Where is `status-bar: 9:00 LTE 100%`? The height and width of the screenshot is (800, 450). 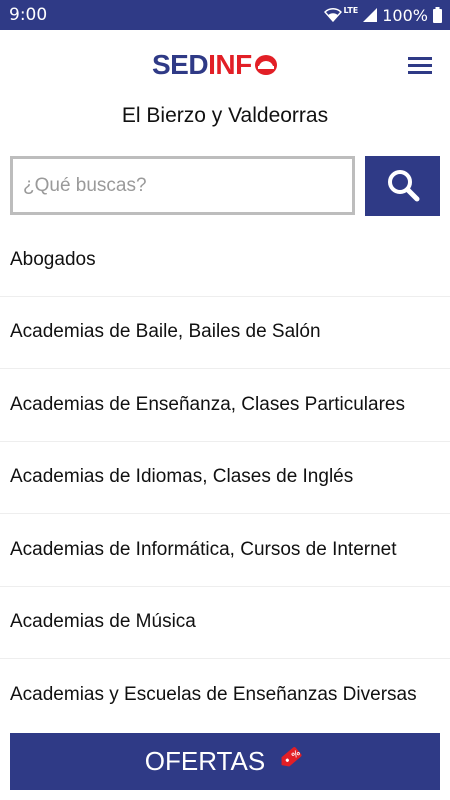
status-bar: 9:00 LTE 100% is located at coordinates (225, 15).